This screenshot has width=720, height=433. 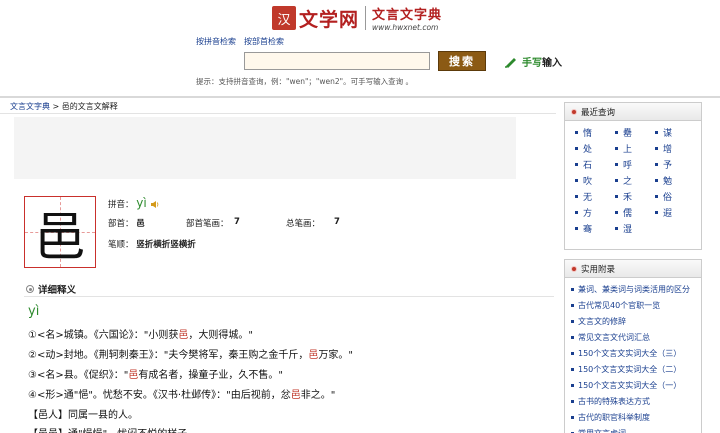 I want to click on recent-queries-panel: 最近查询 惰 罍 谋处 上 增石 呼 予吹 之 勉无 禾 俗方 儒 遐骞 湿, so click(x=633, y=176).